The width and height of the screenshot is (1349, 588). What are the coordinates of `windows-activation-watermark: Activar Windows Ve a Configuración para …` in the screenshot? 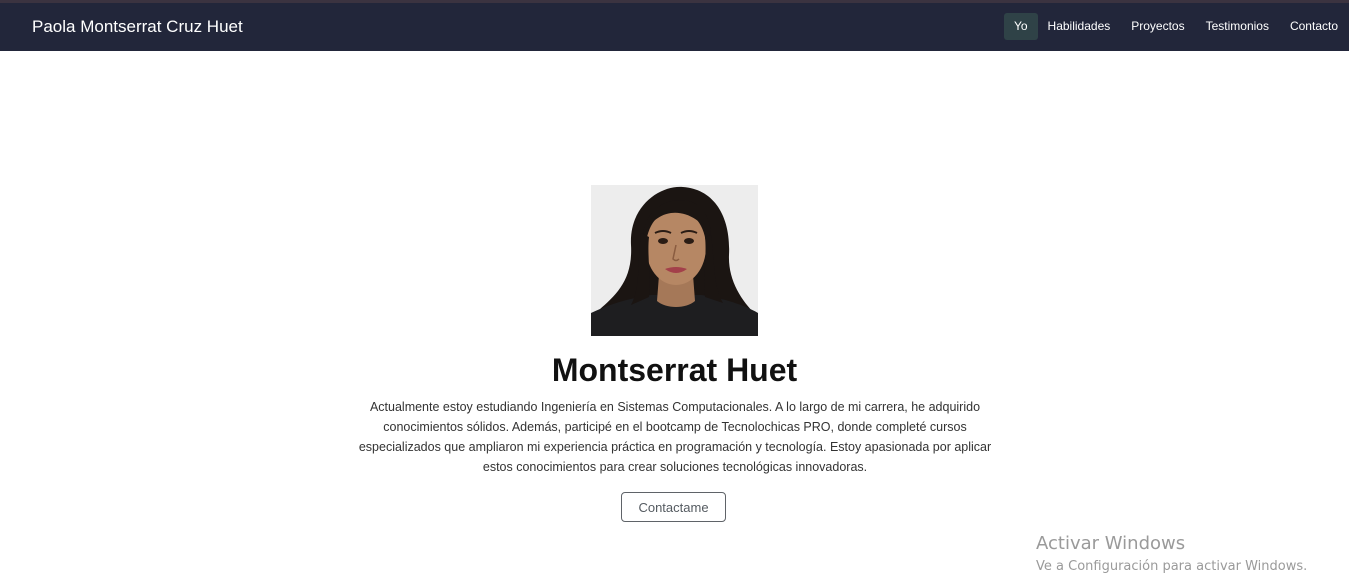 It's located at (1171, 555).